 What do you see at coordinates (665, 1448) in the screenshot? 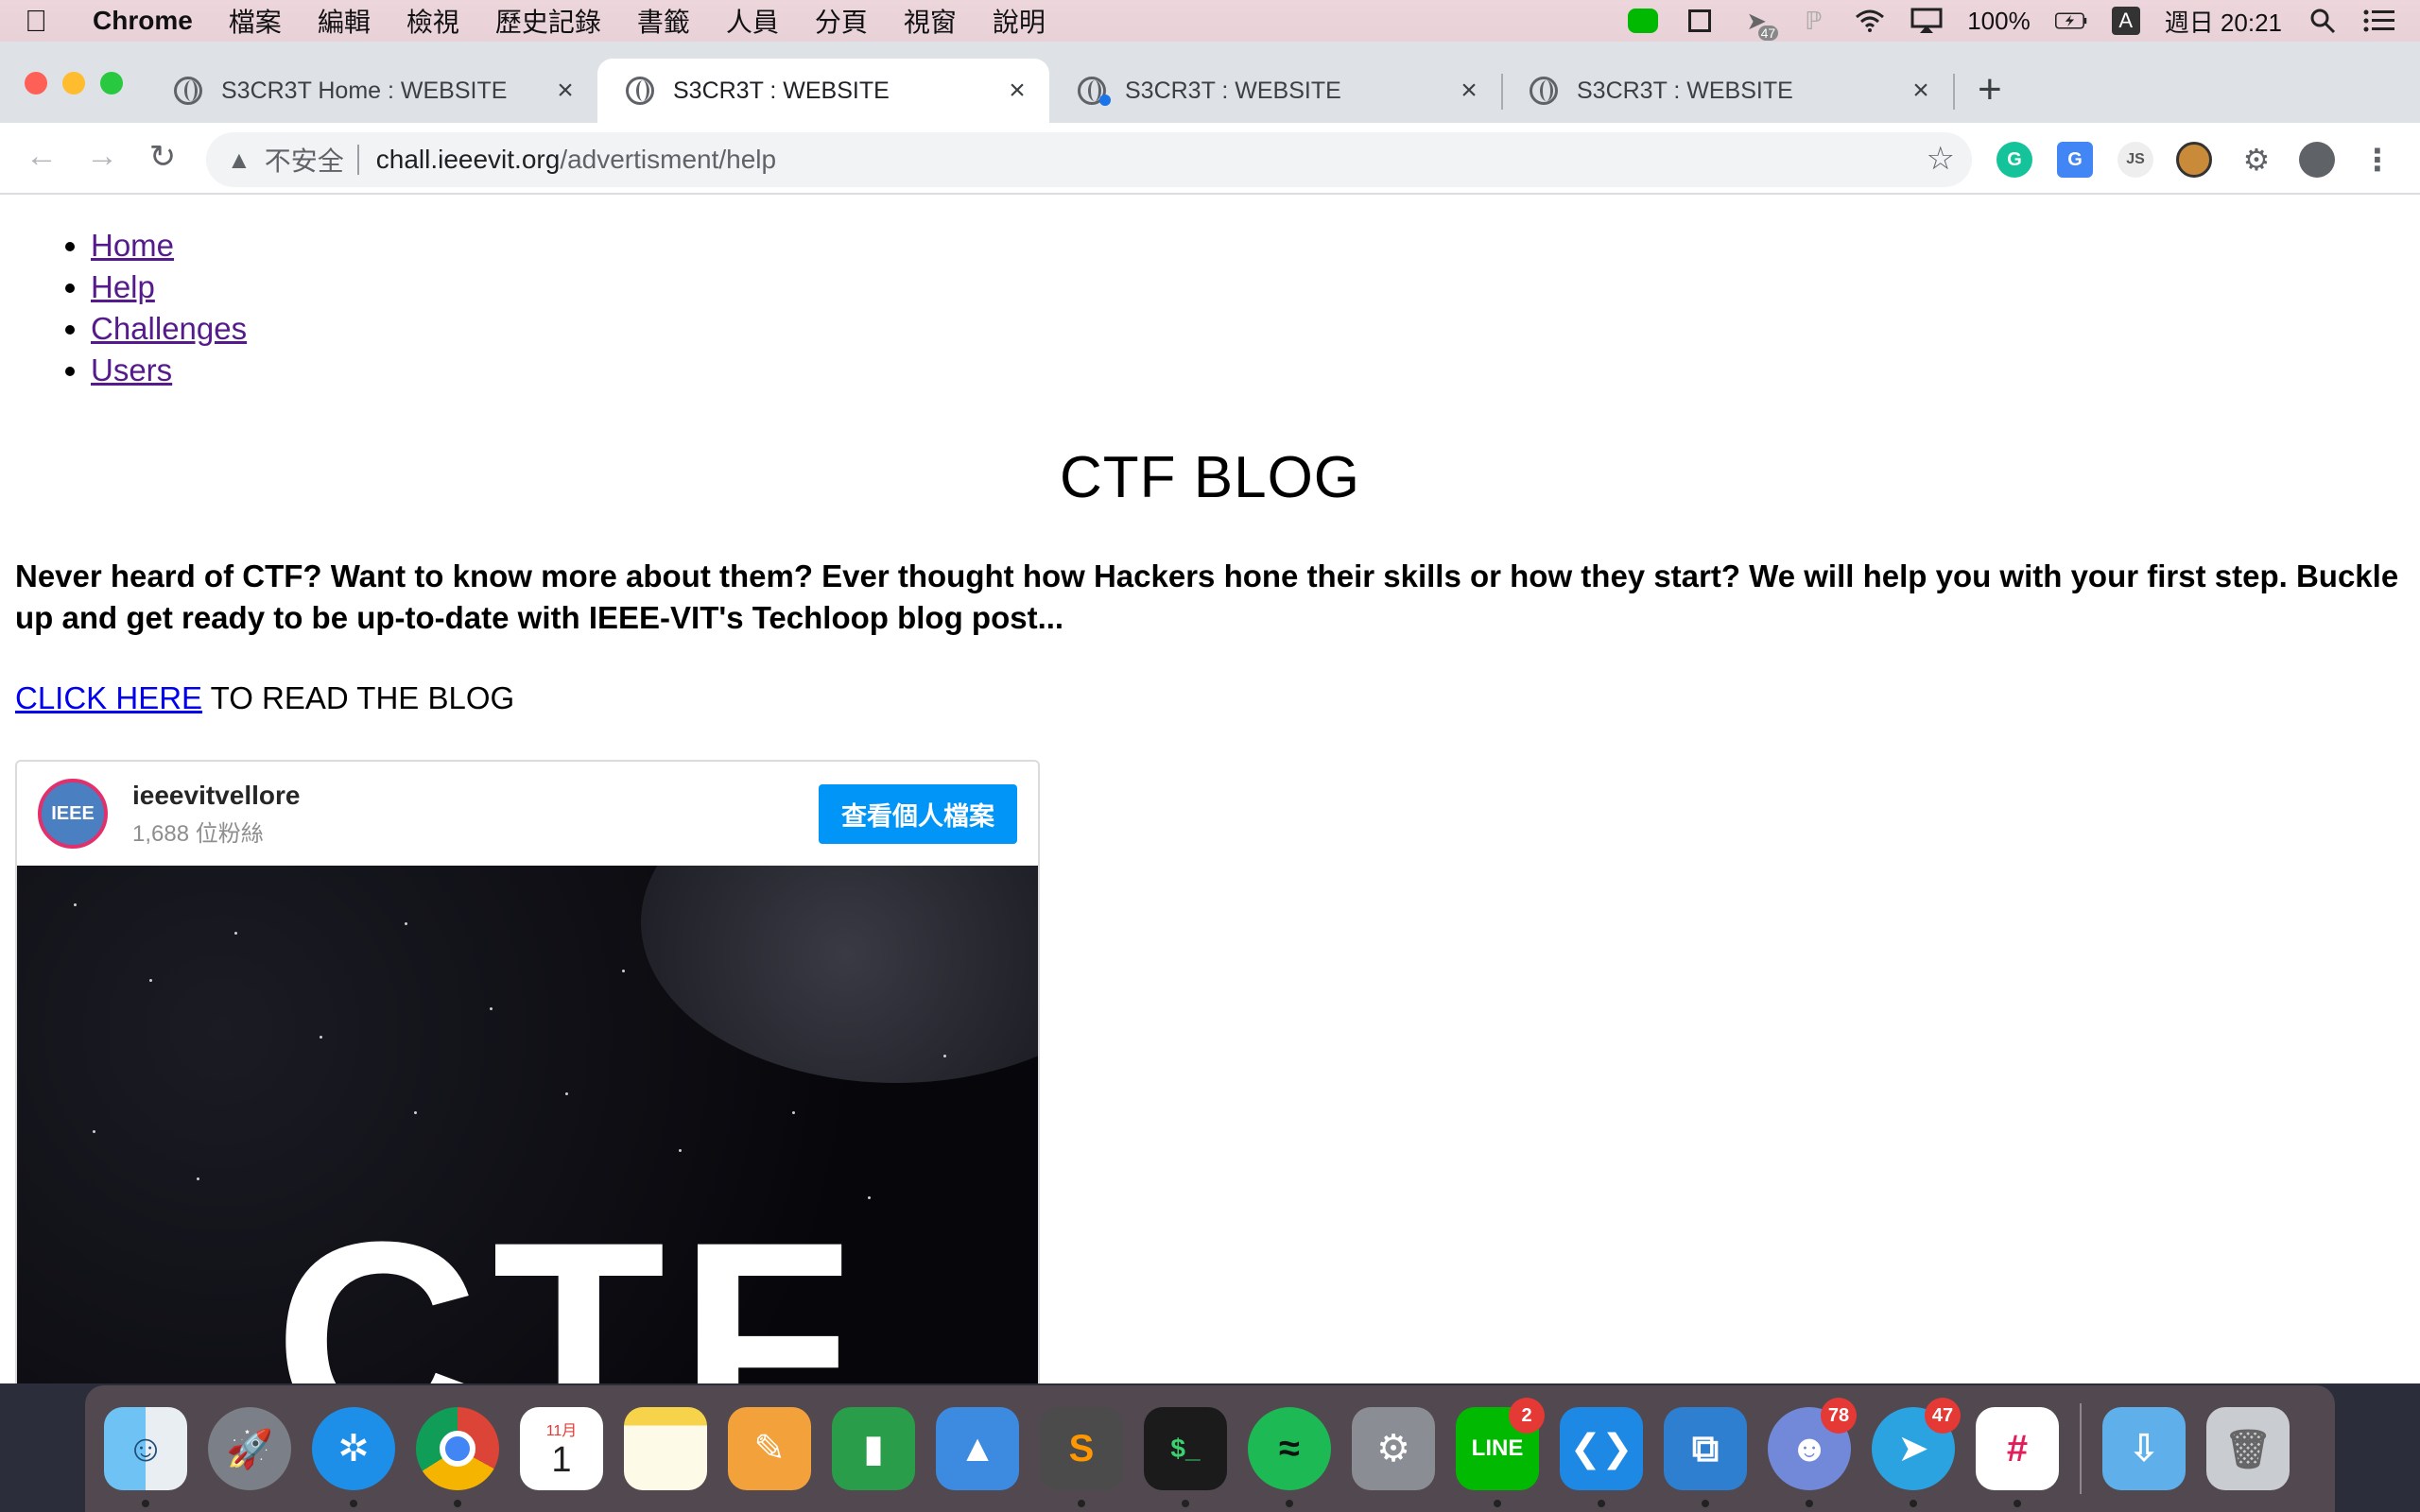
I see `notes-icon` at bounding box center [665, 1448].